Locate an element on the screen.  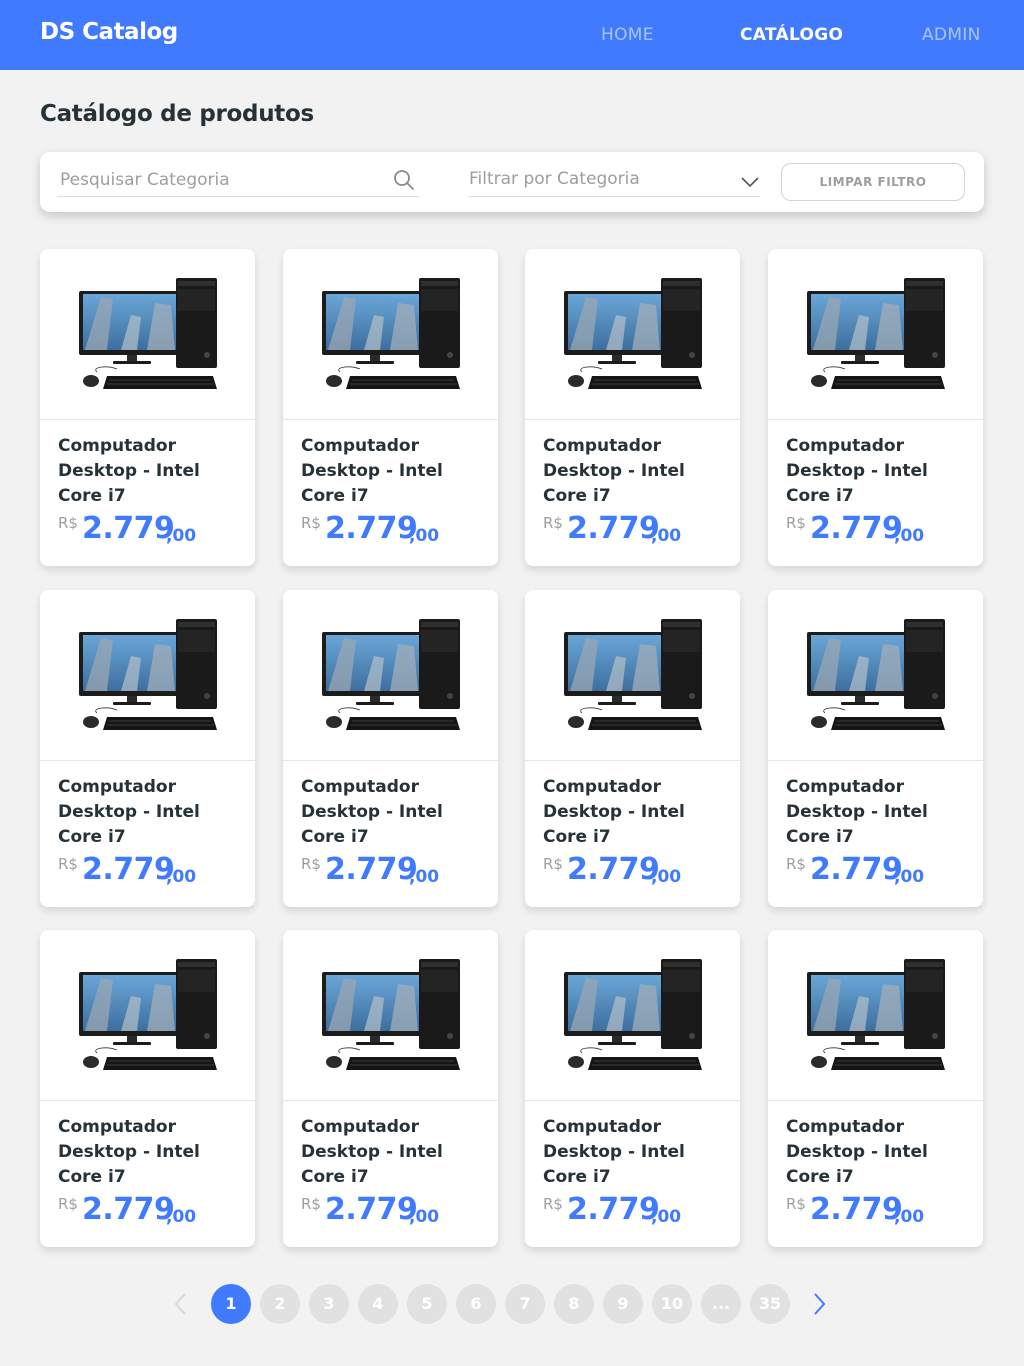
clear-filter-button: LIMPAR FILTRO is located at coordinates (873, 182).